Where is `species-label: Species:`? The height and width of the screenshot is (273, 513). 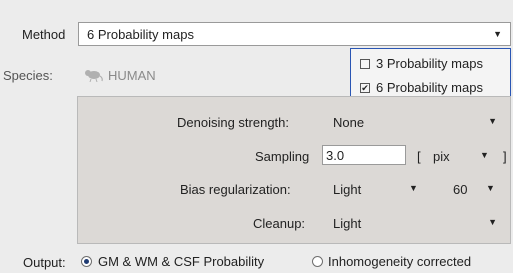 species-label: Species: is located at coordinates (28, 75).